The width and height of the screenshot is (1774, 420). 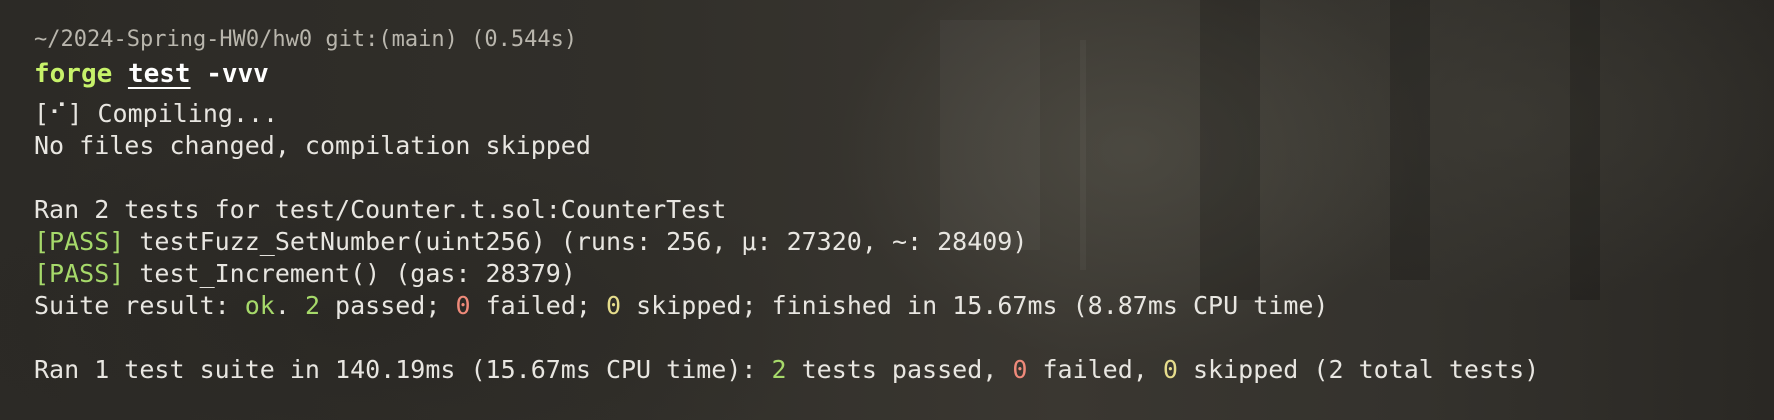 What do you see at coordinates (237, 74) in the screenshot?
I see `command-flag: -vvv` at bounding box center [237, 74].